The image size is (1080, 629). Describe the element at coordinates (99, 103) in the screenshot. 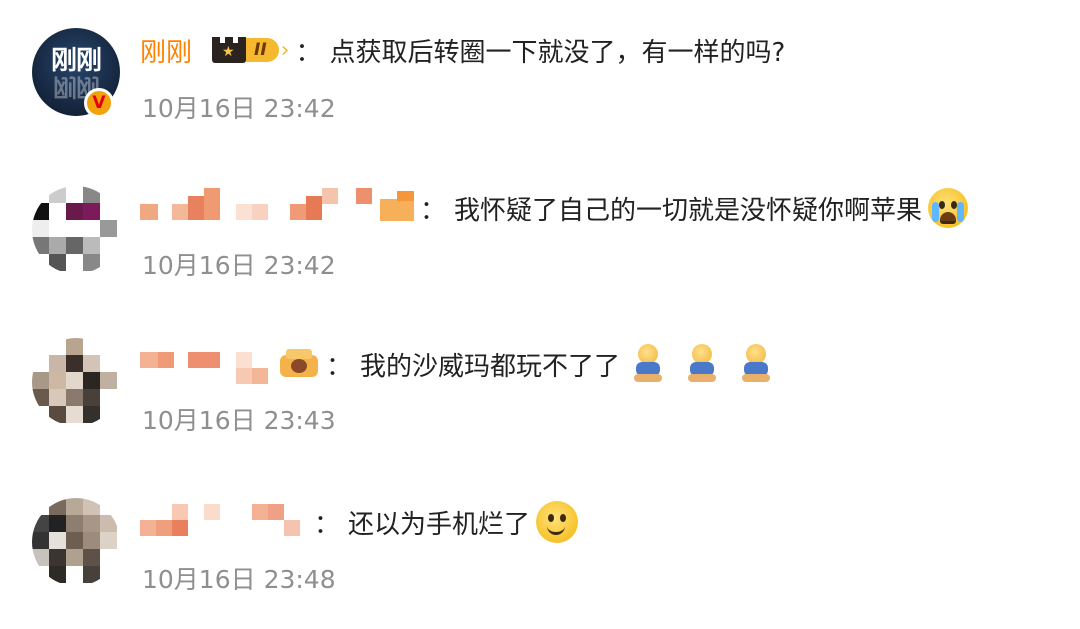

I see `verified-icon: V` at that location.